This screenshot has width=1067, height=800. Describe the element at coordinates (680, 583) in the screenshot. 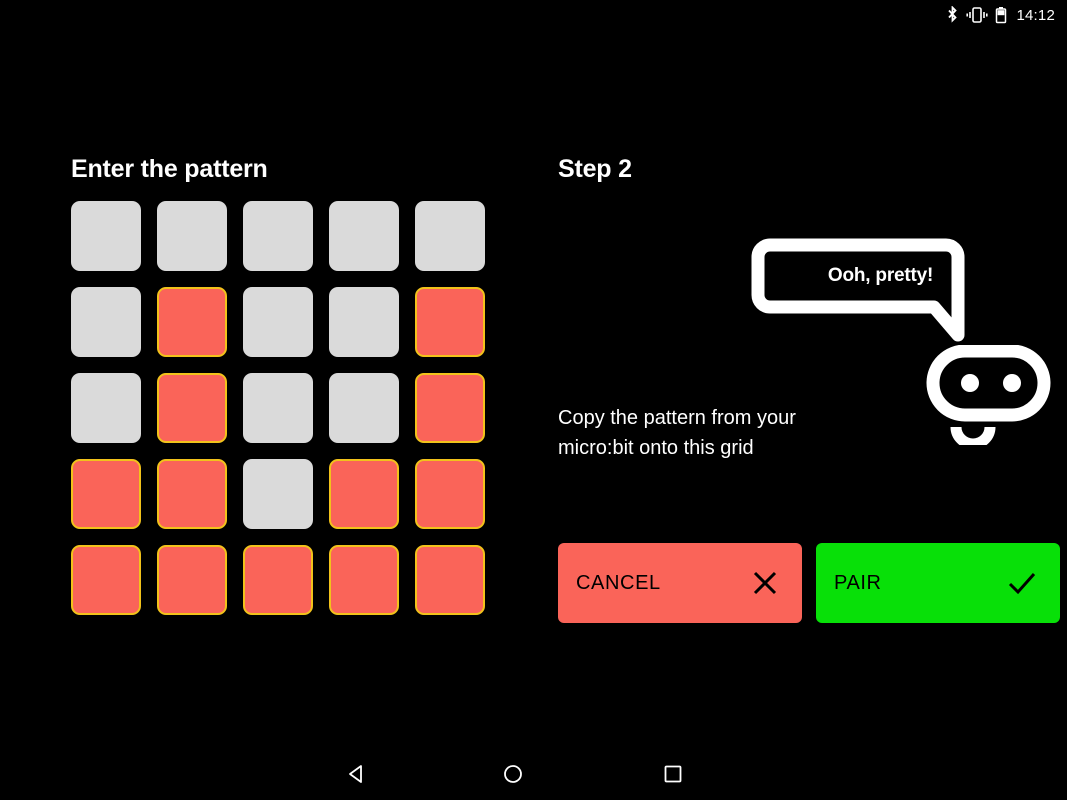

I see `cancel-button: CANCEL` at that location.